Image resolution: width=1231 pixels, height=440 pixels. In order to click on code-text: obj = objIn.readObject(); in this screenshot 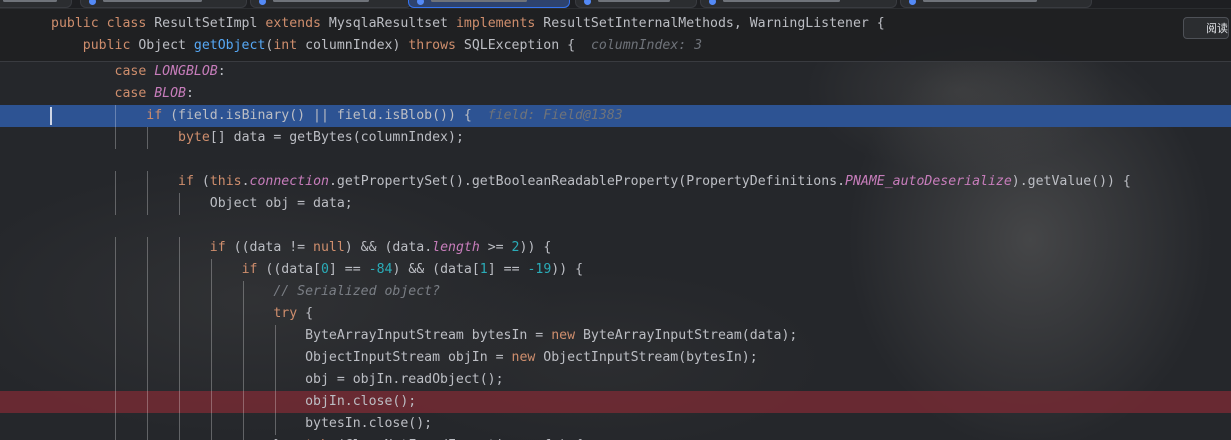, I will do `click(277, 380)`.